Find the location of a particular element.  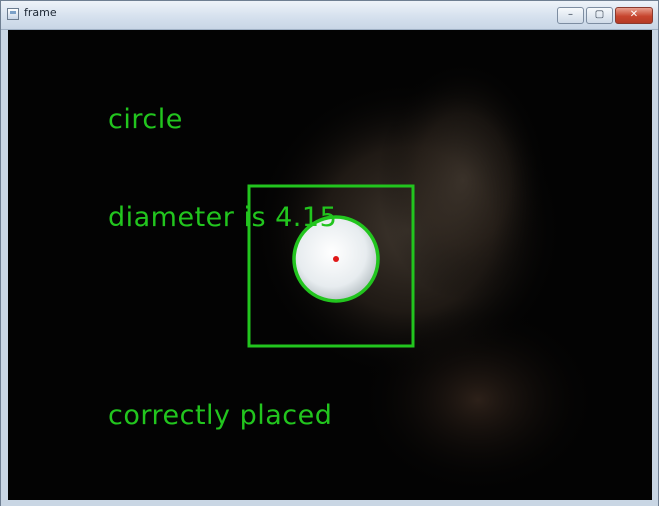

placement-status-label: correctly placed is located at coordinates (220, 415).